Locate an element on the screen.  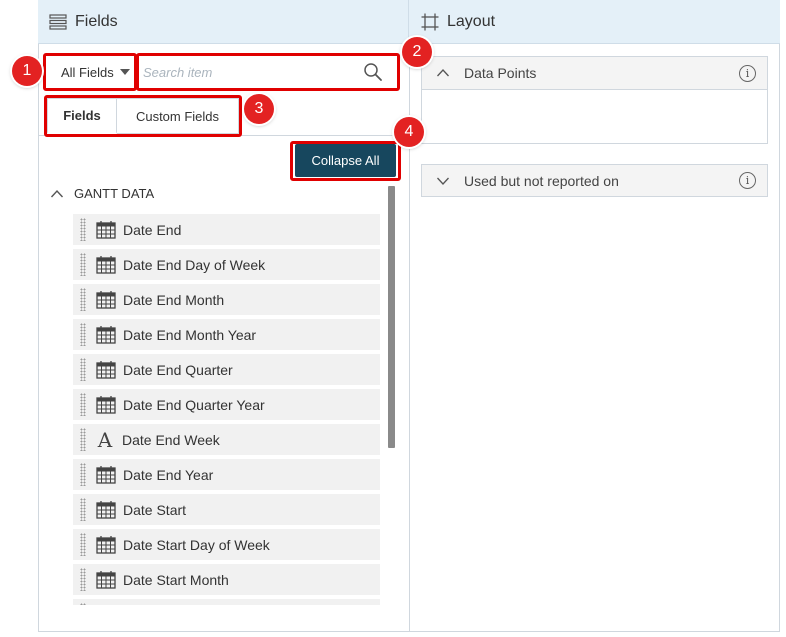
field-label: Date End is located at coordinates (152, 229).